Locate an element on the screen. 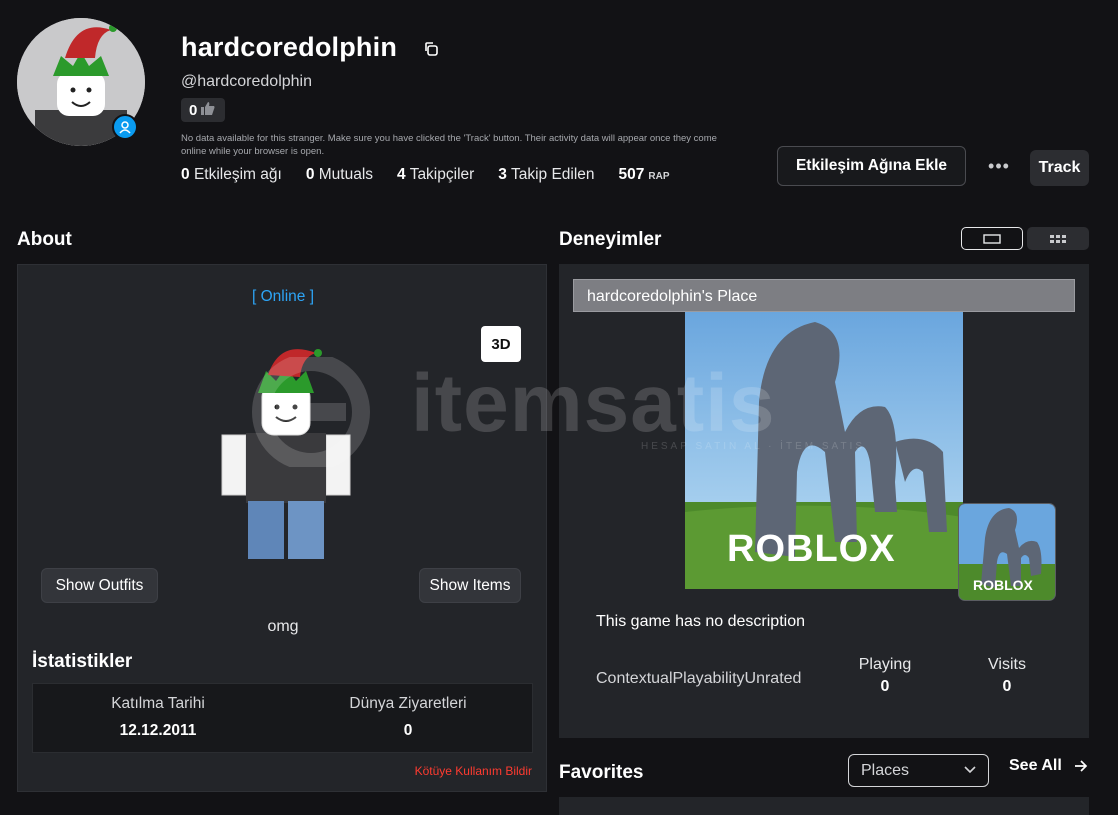  visits-value: 0 is located at coordinates (1007, 686).